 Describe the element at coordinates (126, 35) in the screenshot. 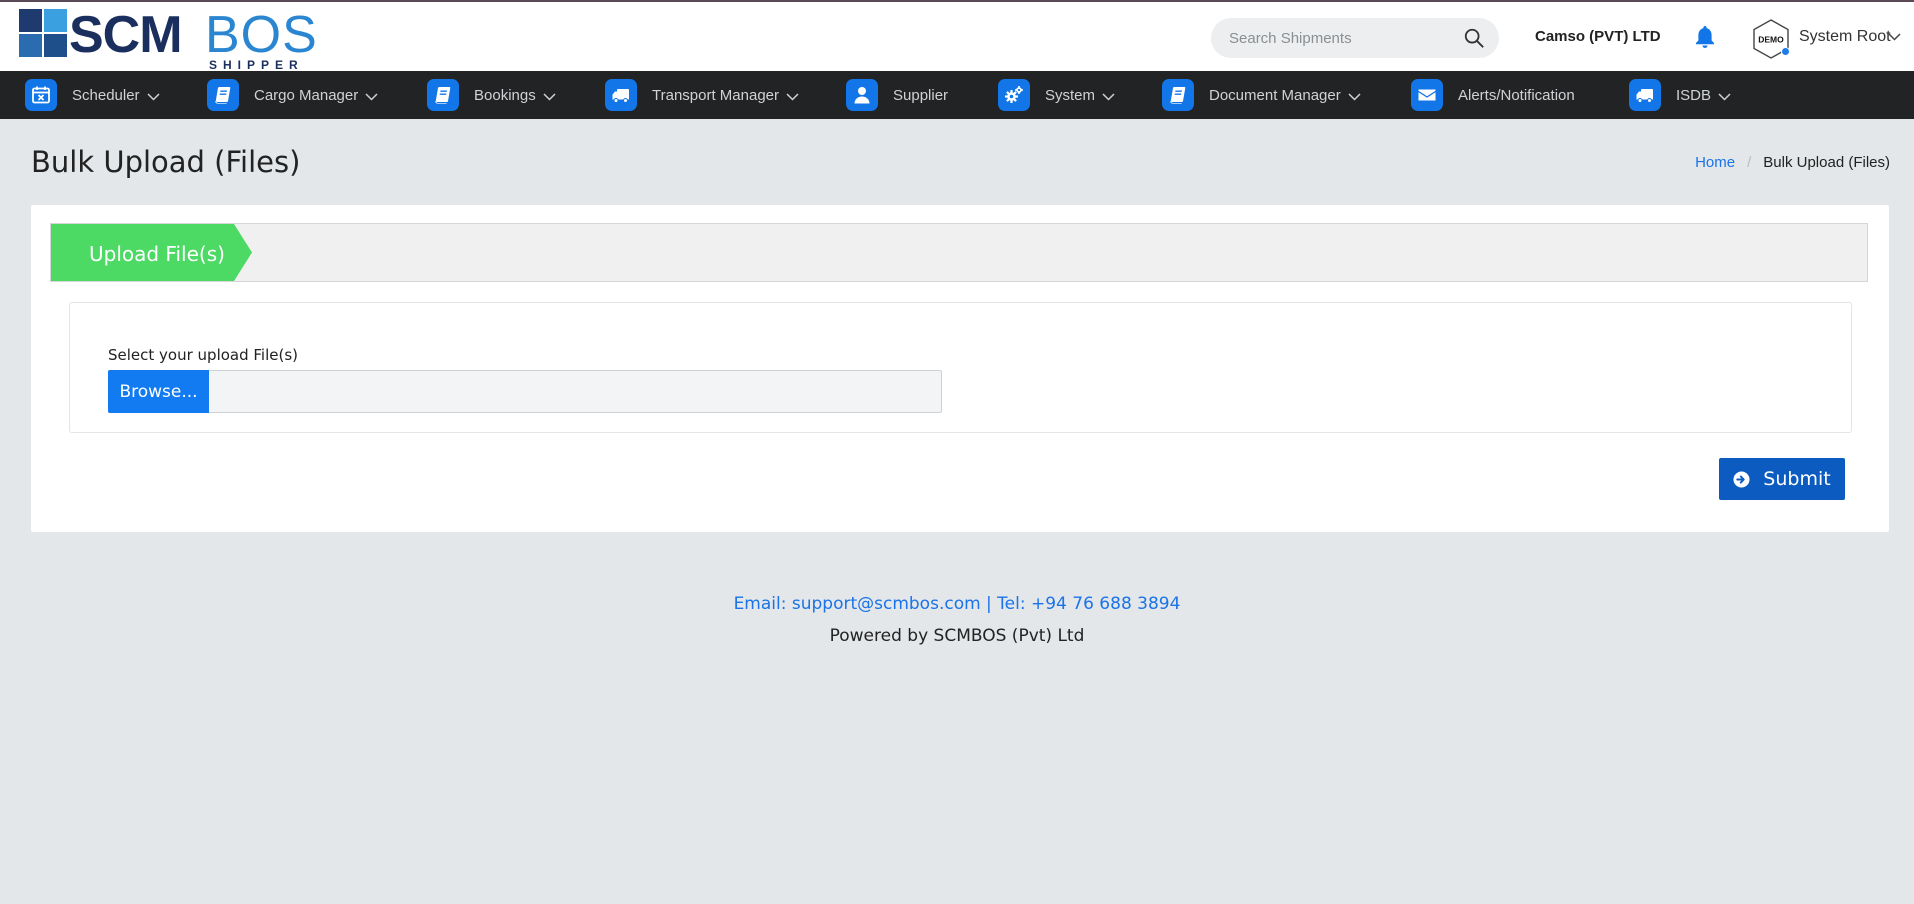

I see `logo-scm-text: SCM` at that location.